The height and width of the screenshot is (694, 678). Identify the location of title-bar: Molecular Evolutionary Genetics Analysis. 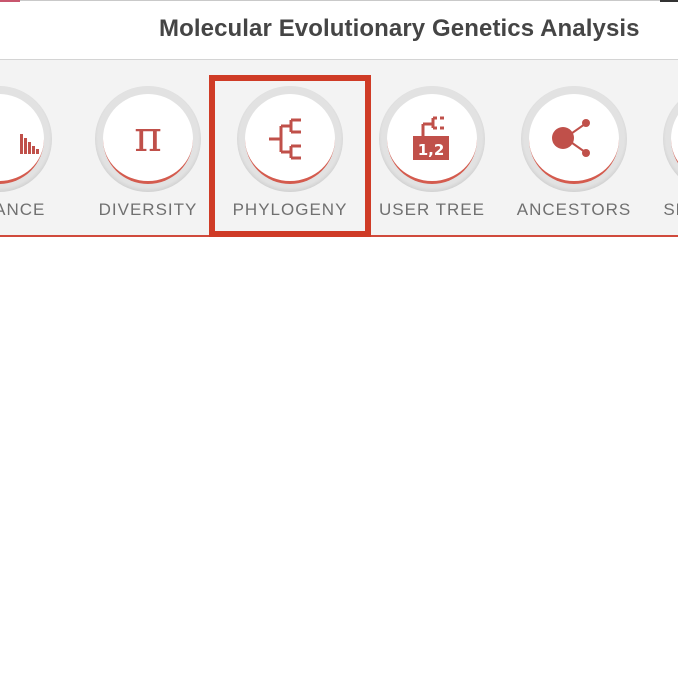
(339, 31).